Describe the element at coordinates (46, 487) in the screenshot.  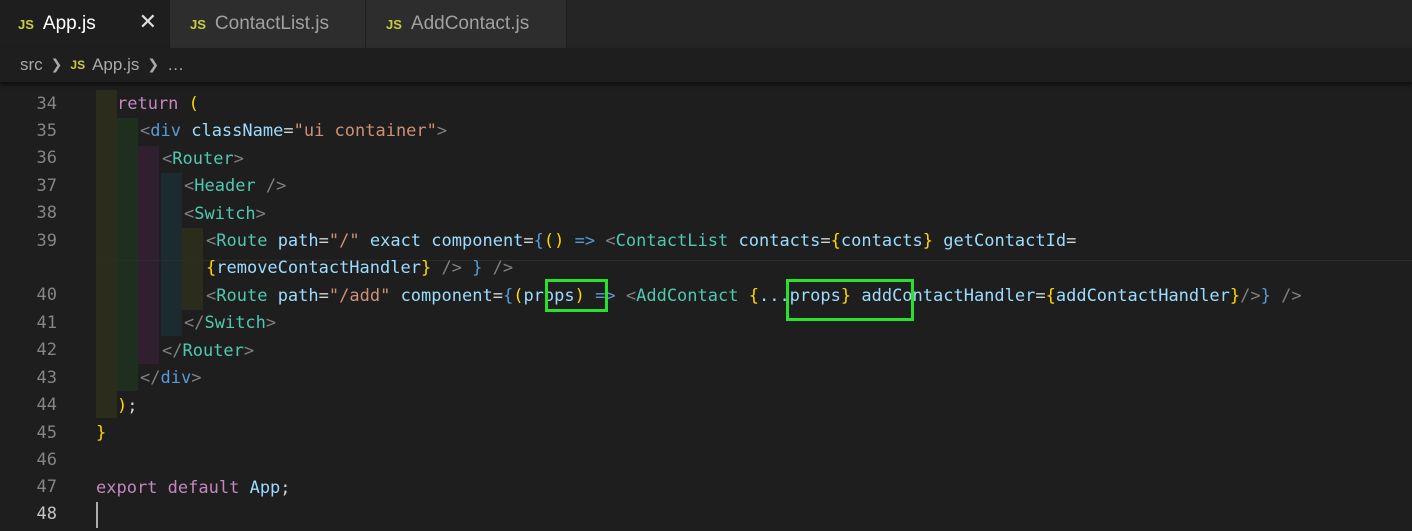
I see `line-number: 47` at that location.